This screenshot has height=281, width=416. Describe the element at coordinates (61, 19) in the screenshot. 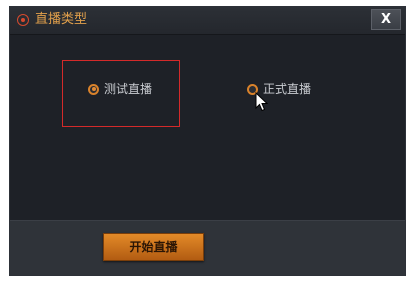

I see `dialog-title: 直播类型` at that location.